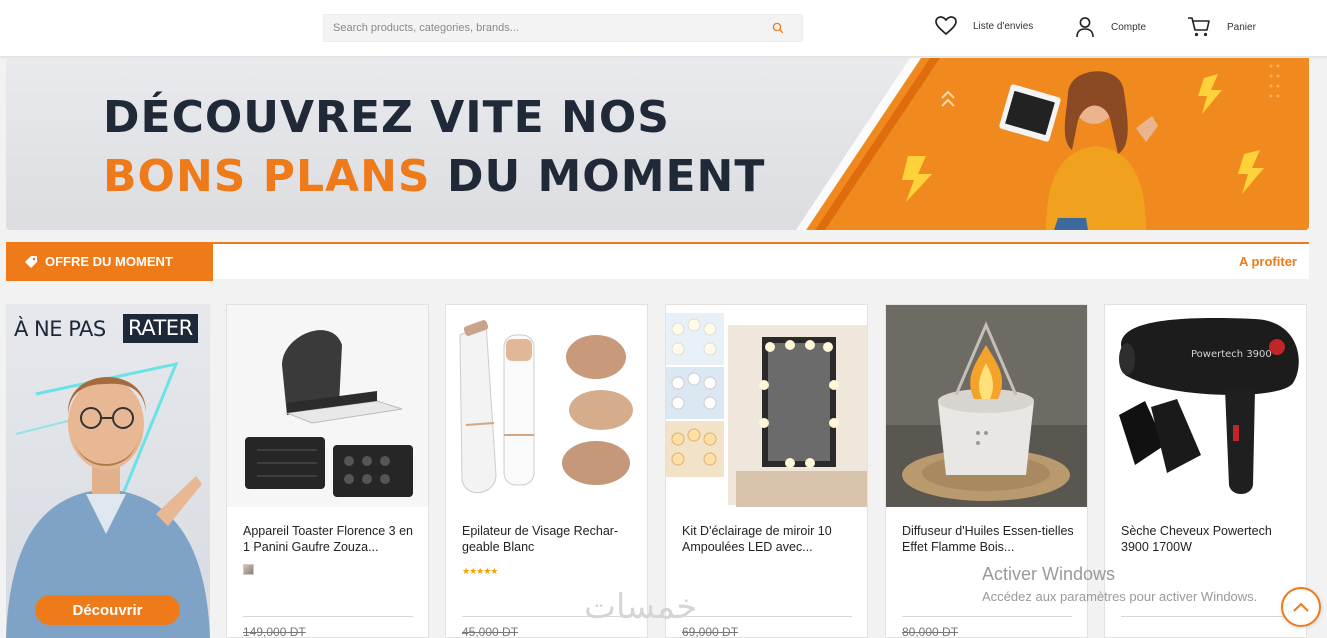 Image resolution: width=1327 pixels, height=638 pixels. I want to click on dryer-model-text: Powertech 3900, so click(1231, 354).